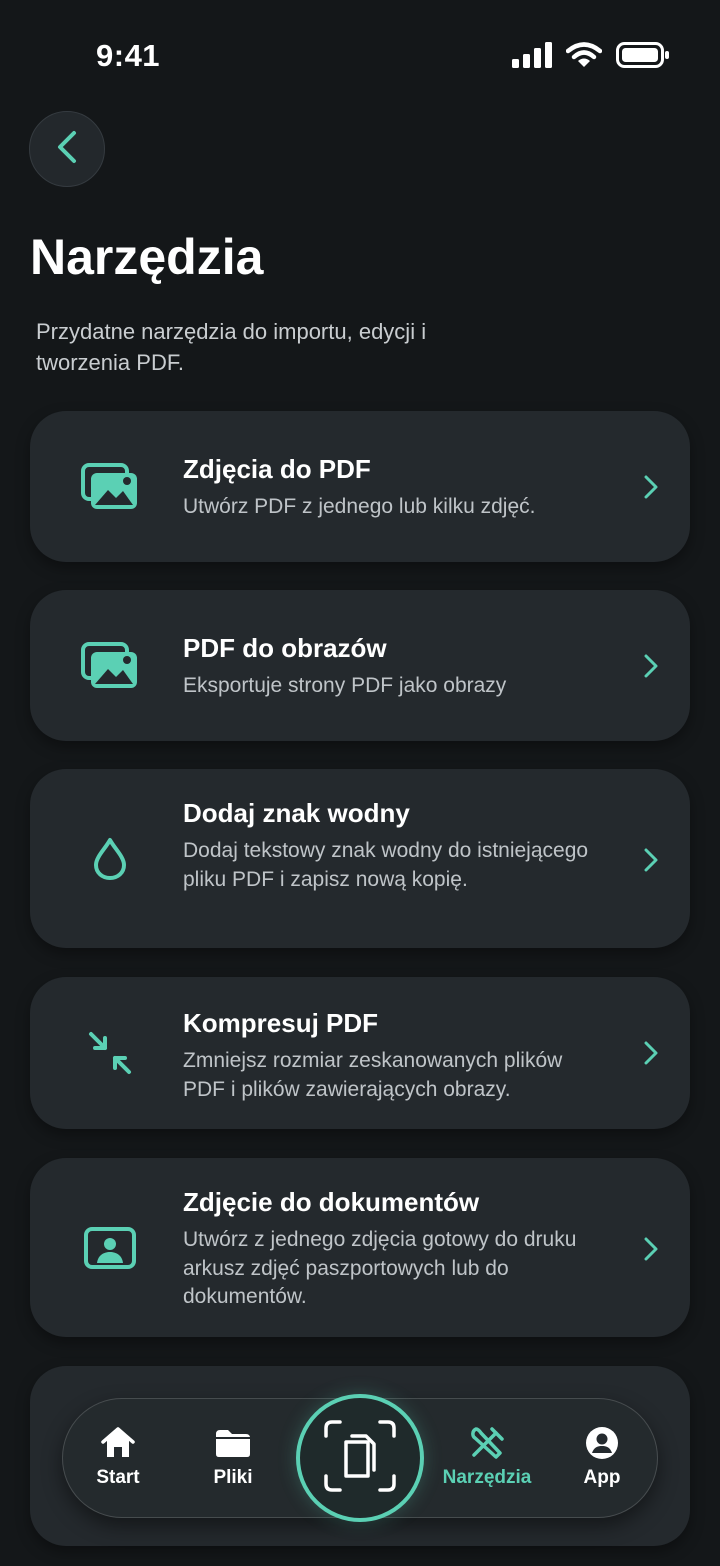 The width and height of the screenshot is (720, 1566). What do you see at coordinates (281, 1023) in the screenshot?
I see `tool-title: Kompresuj PDF` at bounding box center [281, 1023].